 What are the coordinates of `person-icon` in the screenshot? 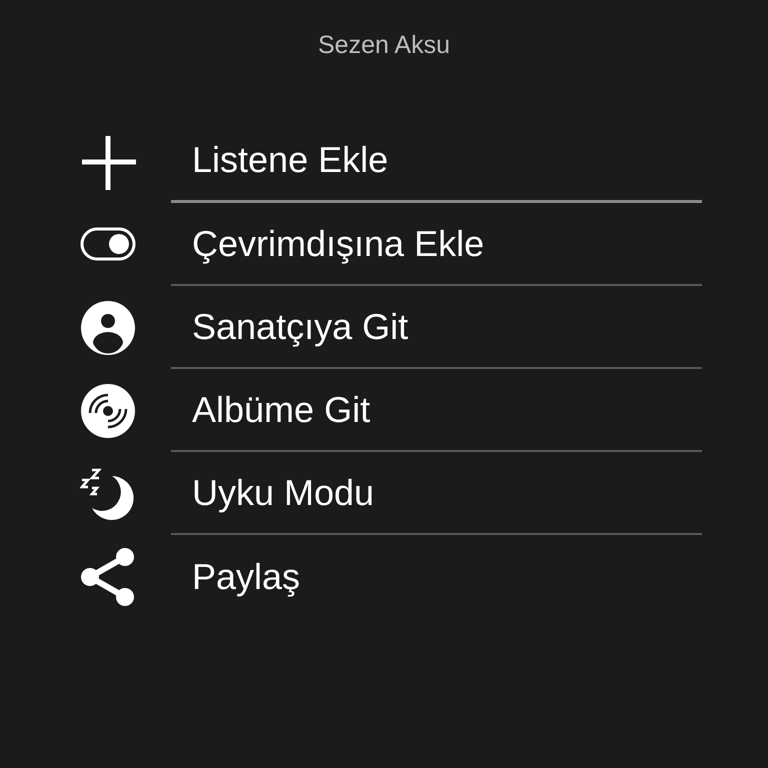 It's located at (108, 328).